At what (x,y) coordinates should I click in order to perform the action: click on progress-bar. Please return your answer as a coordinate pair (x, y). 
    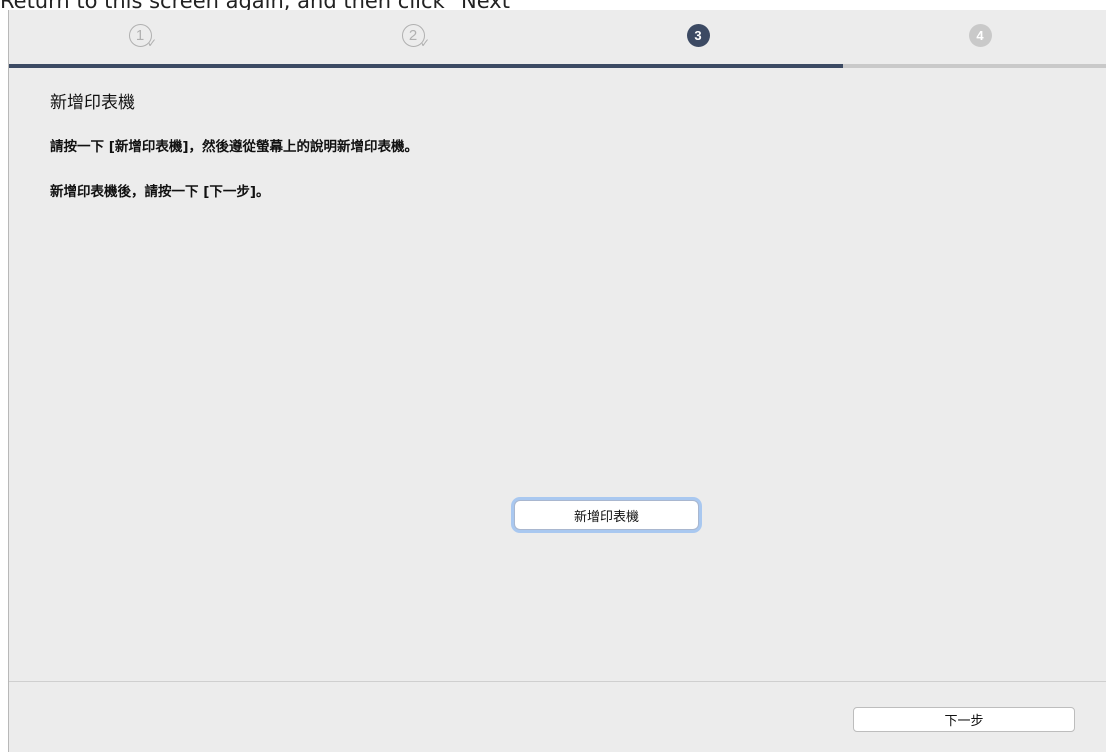
    Looking at the image, I should click on (557, 66).